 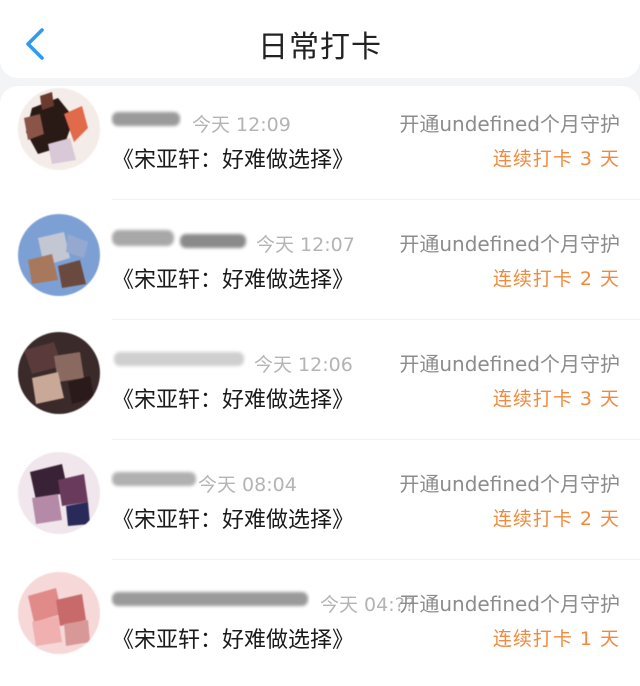 I want to click on checkin-time: 今天 08:04, so click(x=247, y=485).